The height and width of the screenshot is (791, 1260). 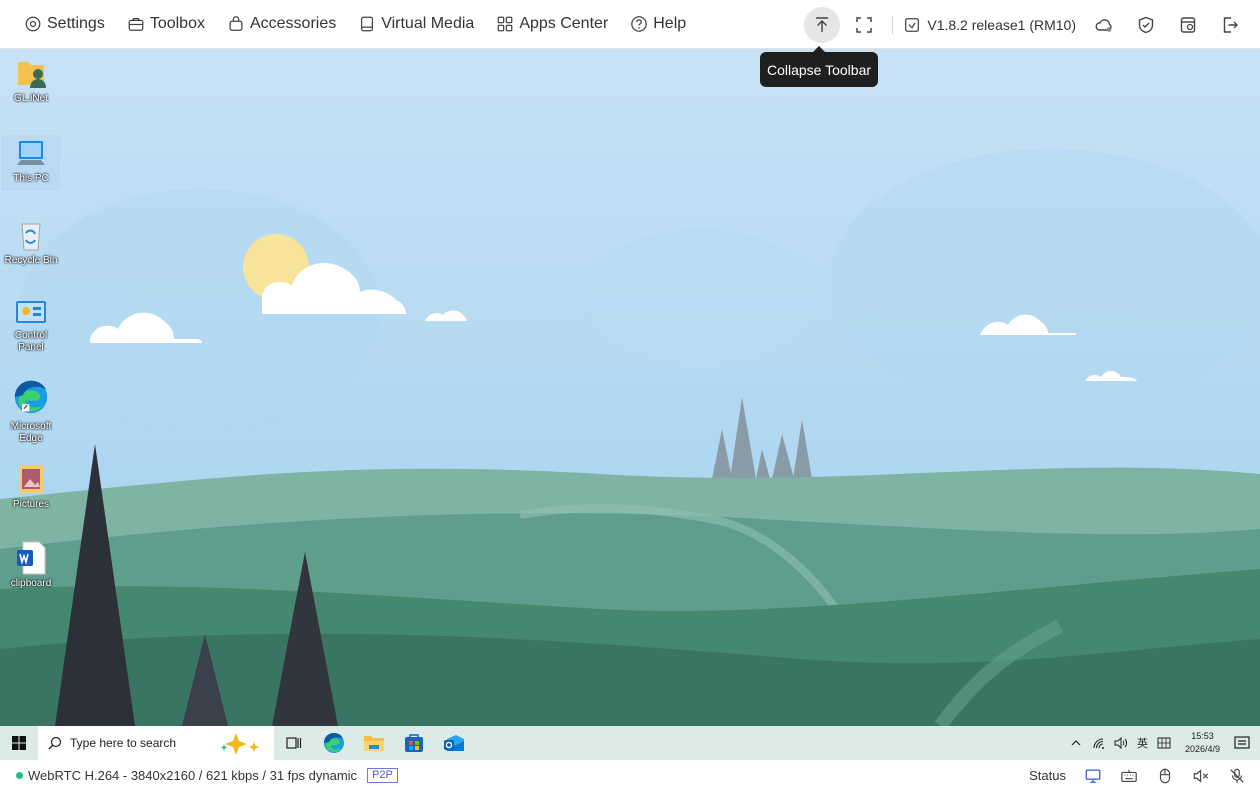 I want to click on status-bar-controls: Status, so click(x=1137, y=775).